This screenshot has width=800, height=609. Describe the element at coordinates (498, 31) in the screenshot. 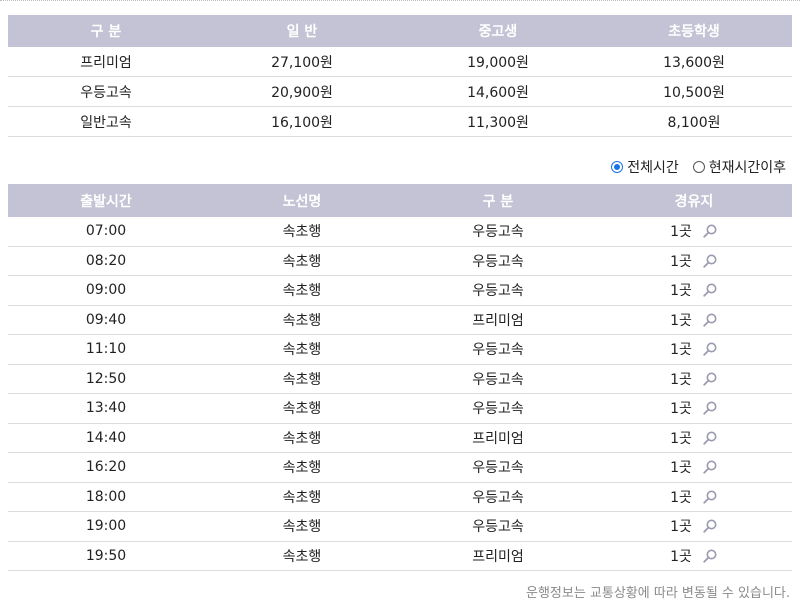

I see `fare-header-youth: 중고생` at that location.